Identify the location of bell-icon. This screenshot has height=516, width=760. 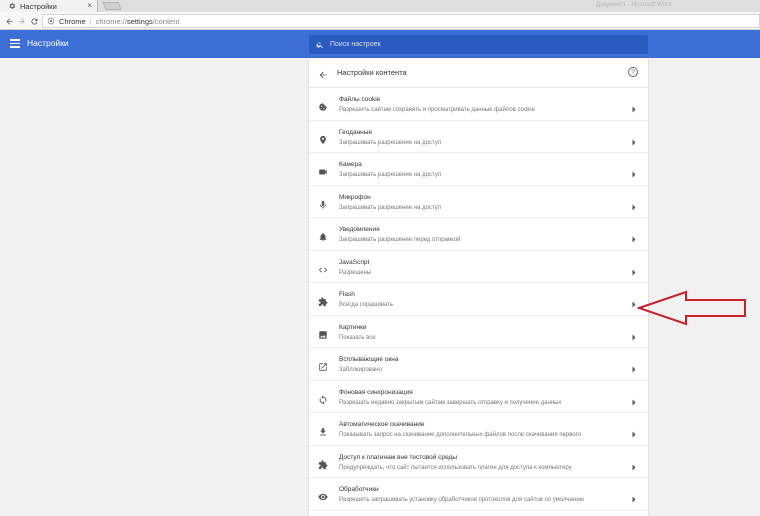
(323, 235).